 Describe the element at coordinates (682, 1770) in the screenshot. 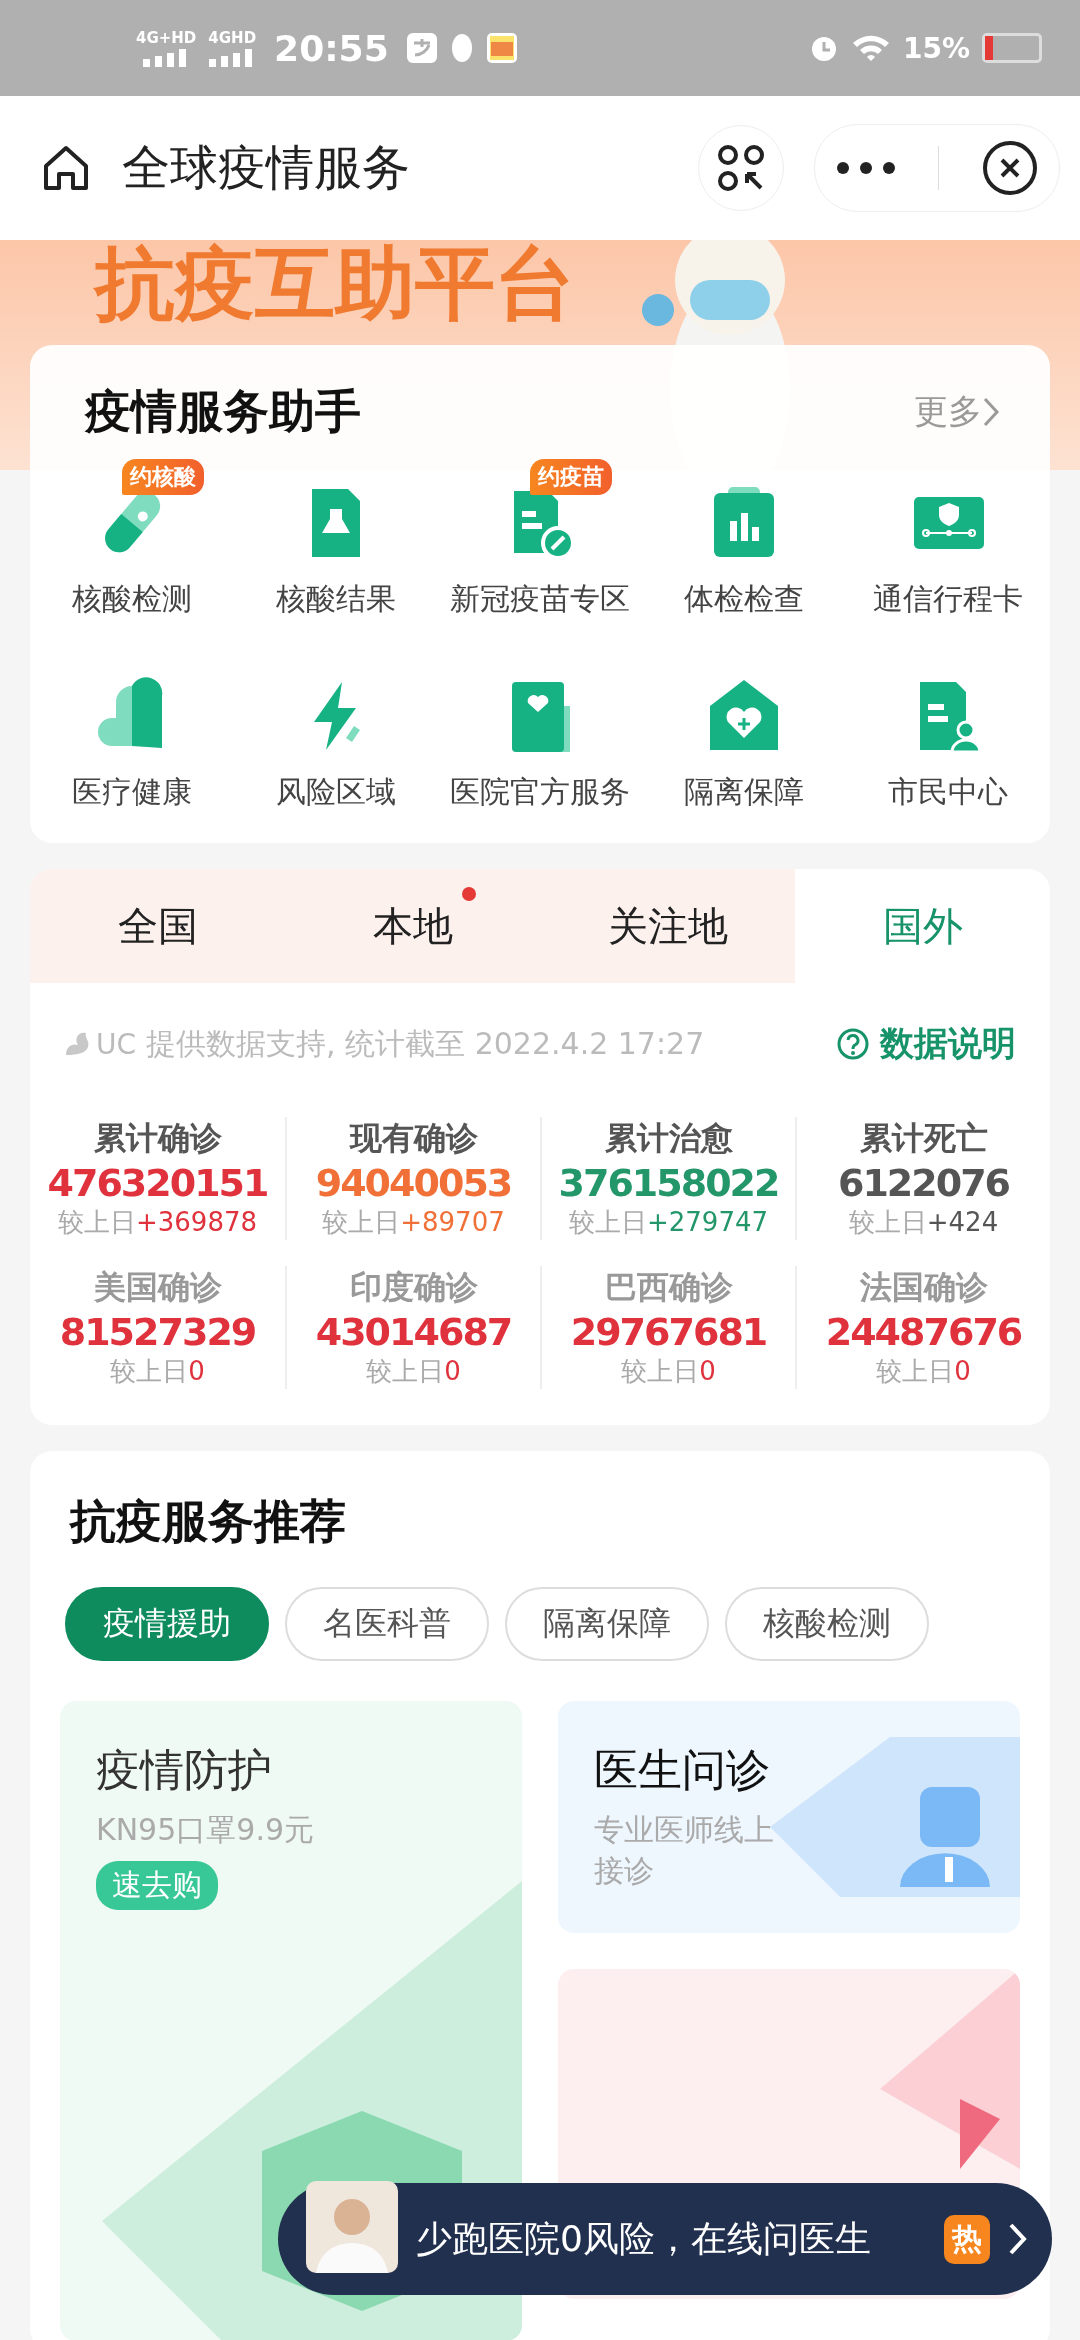

I see `card-title: 医生问诊` at that location.